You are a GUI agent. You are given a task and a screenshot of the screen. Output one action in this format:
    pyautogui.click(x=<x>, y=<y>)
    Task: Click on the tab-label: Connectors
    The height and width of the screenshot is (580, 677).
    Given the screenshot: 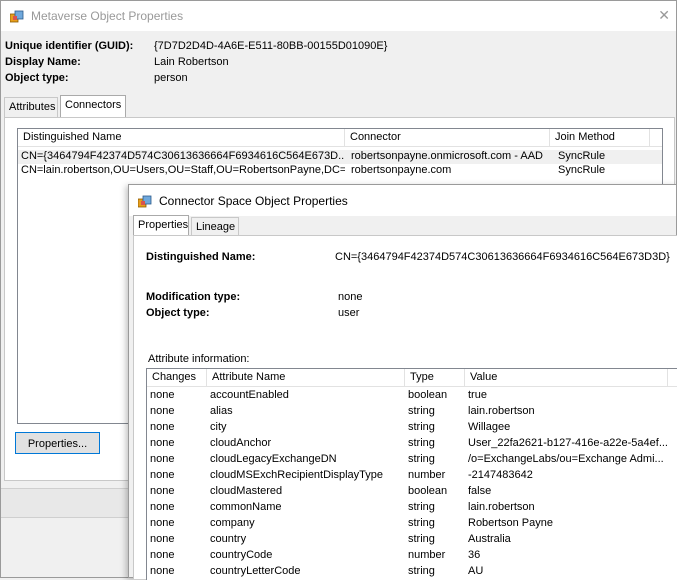 What is the action you would take?
    pyautogui.click(x=93, y=105)
    